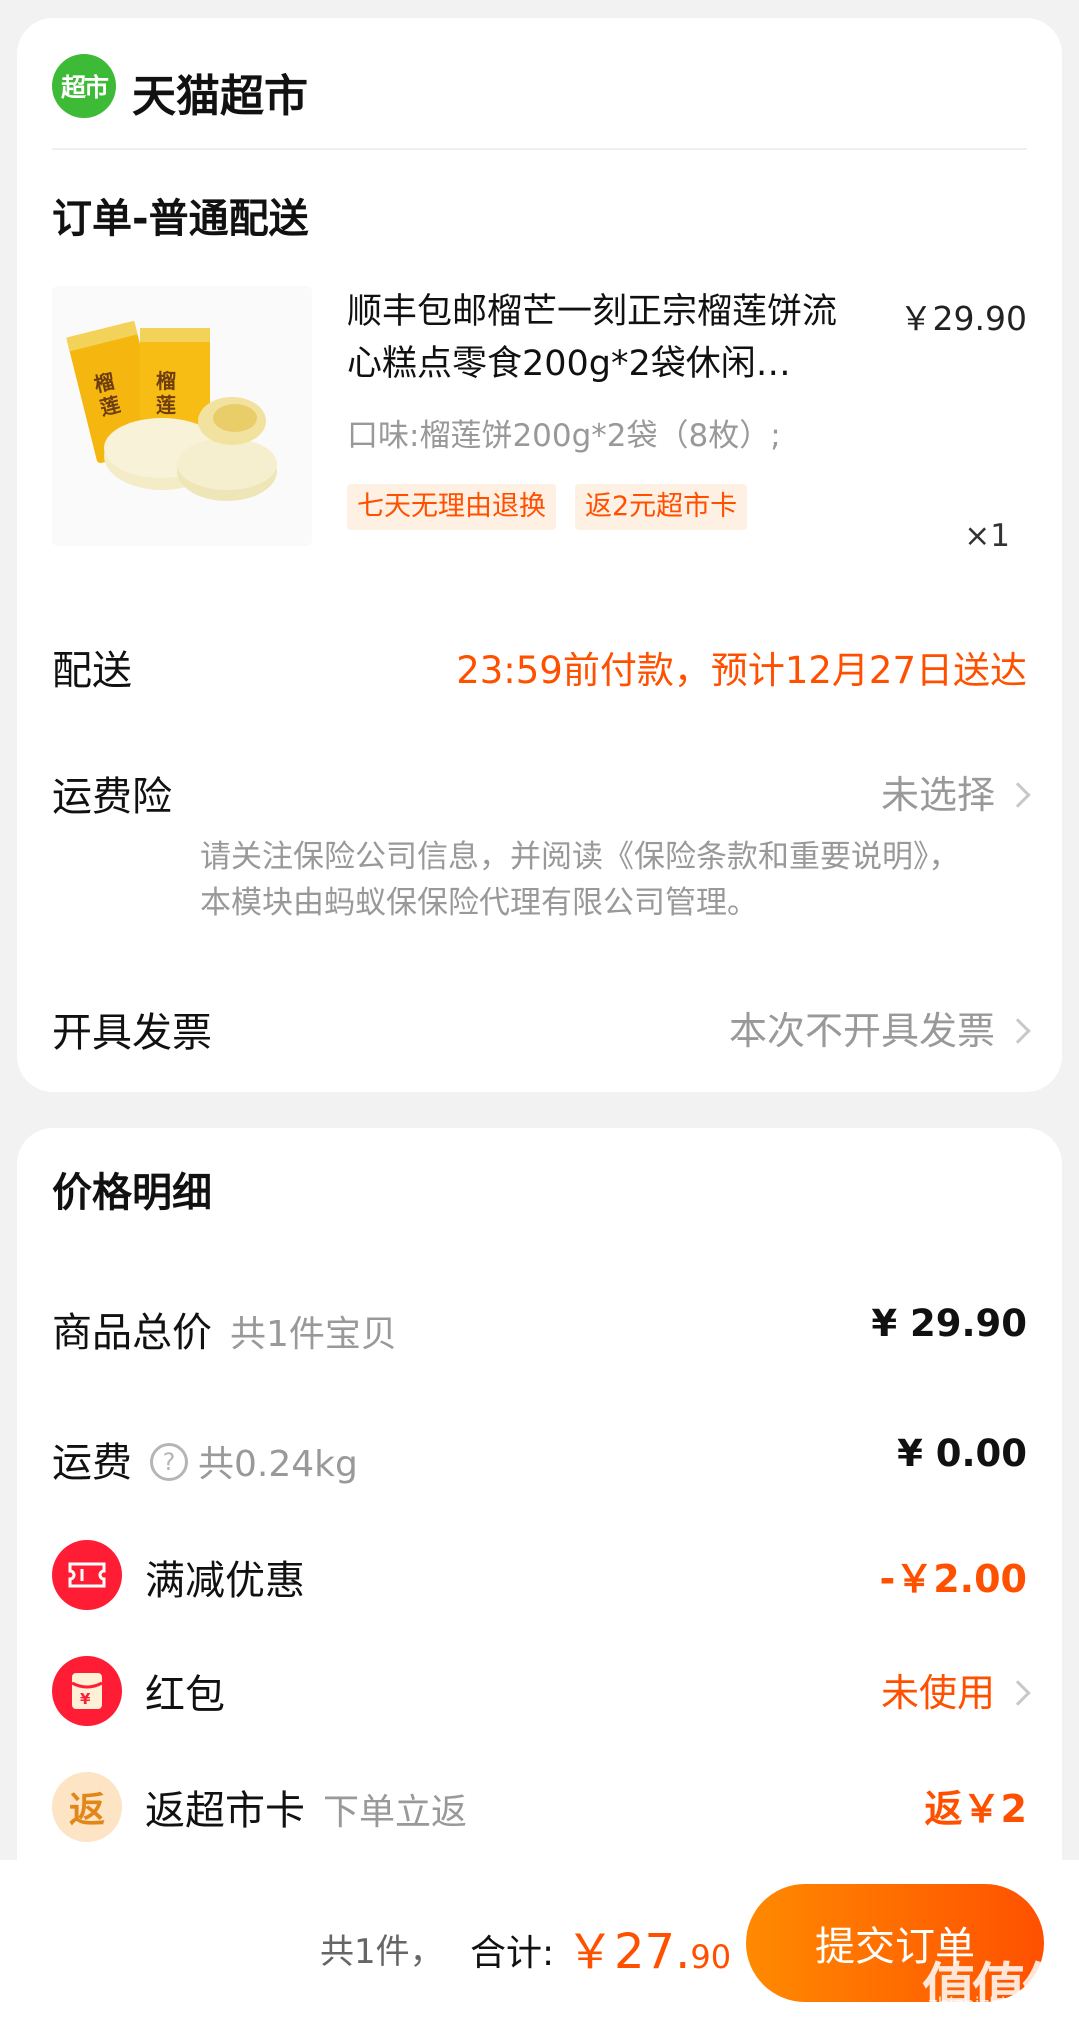  I want to click on watermark-url: zhizhizhi.com, so click(989, 2004).